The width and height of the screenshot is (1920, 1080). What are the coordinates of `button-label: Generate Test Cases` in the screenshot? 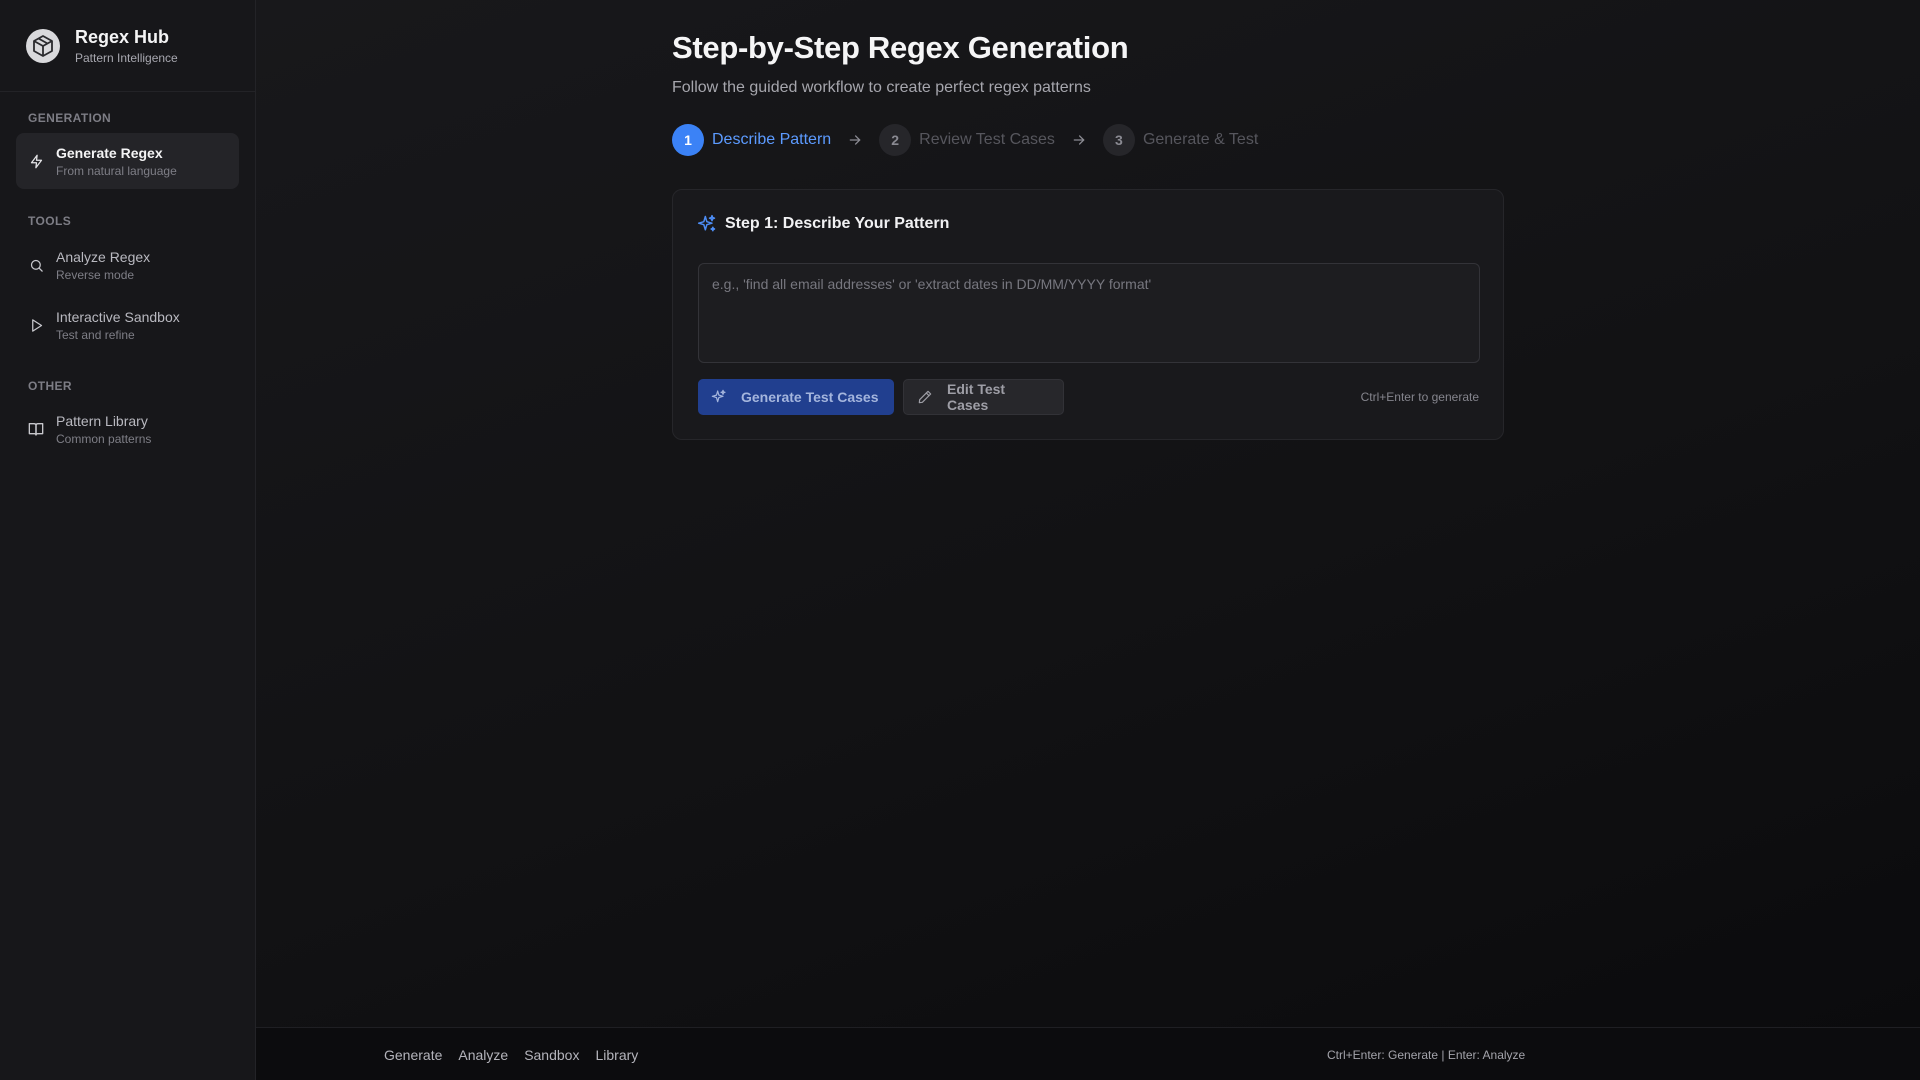 It's located at (810, 397).